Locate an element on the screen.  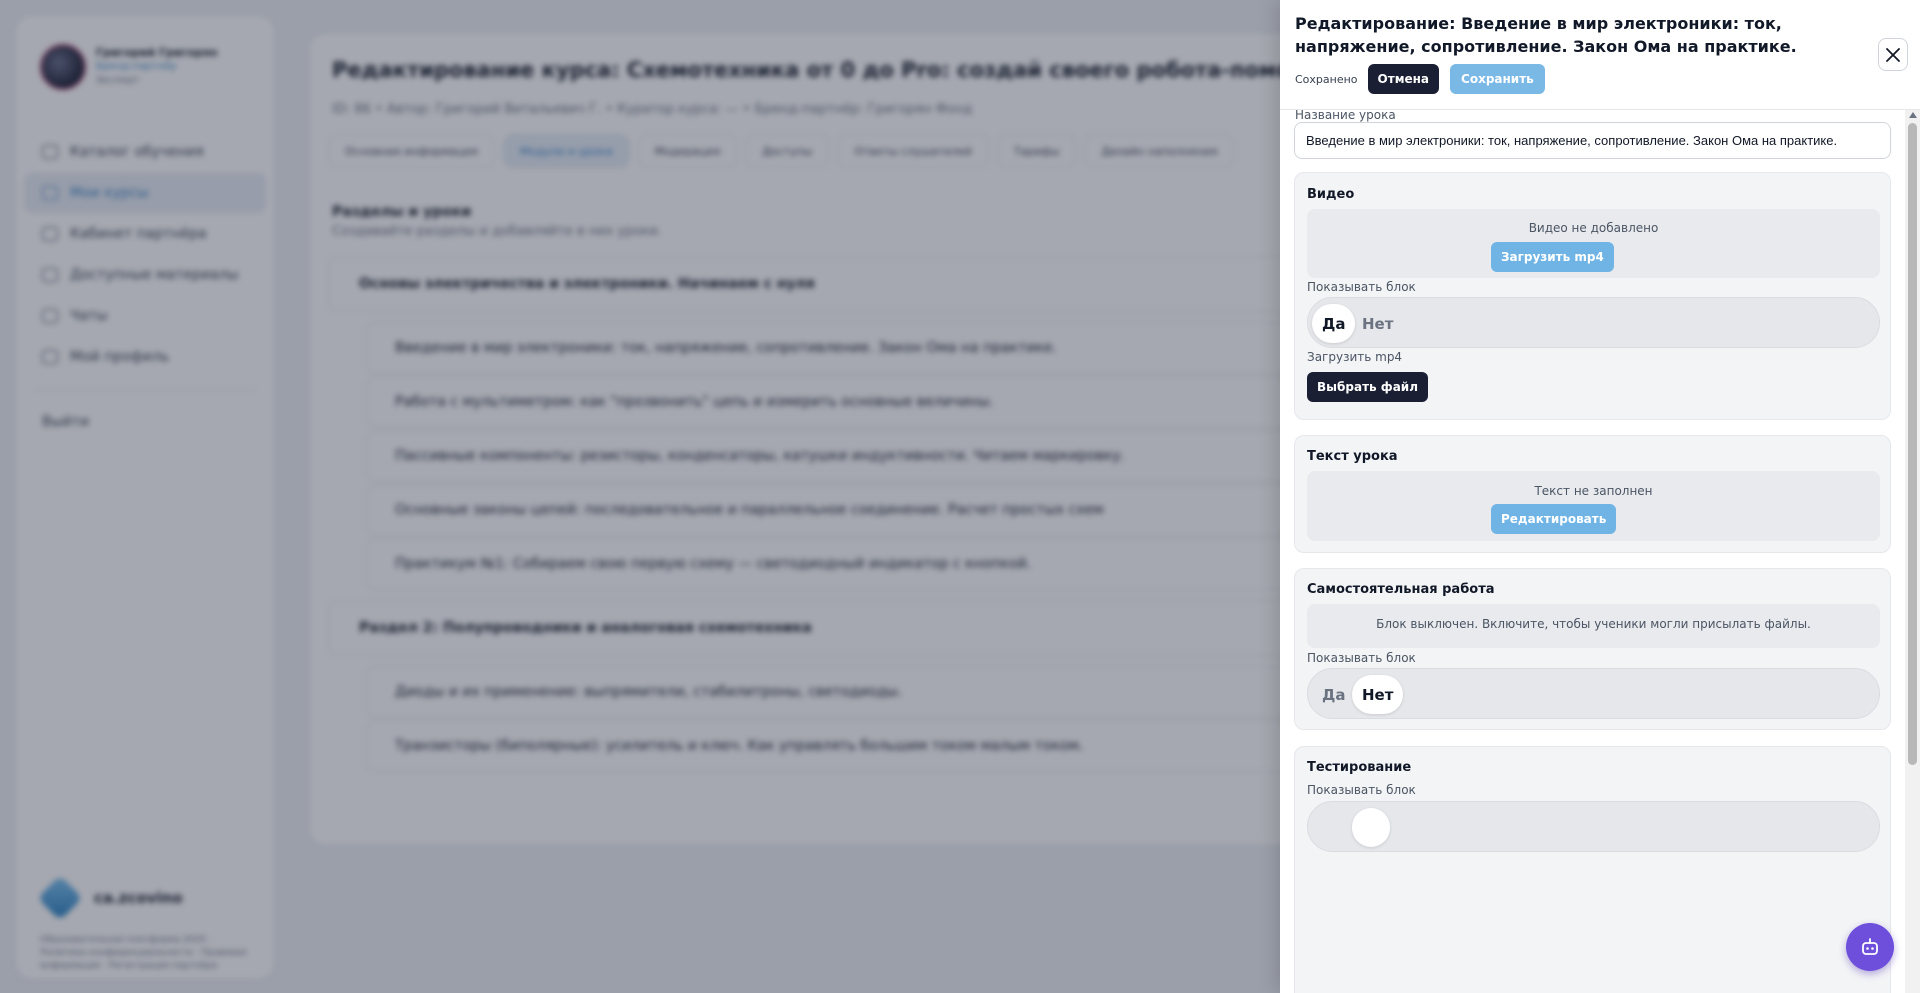
upload-mp4-button: Загрузить mp4 is located at coordinates (1552, 257).